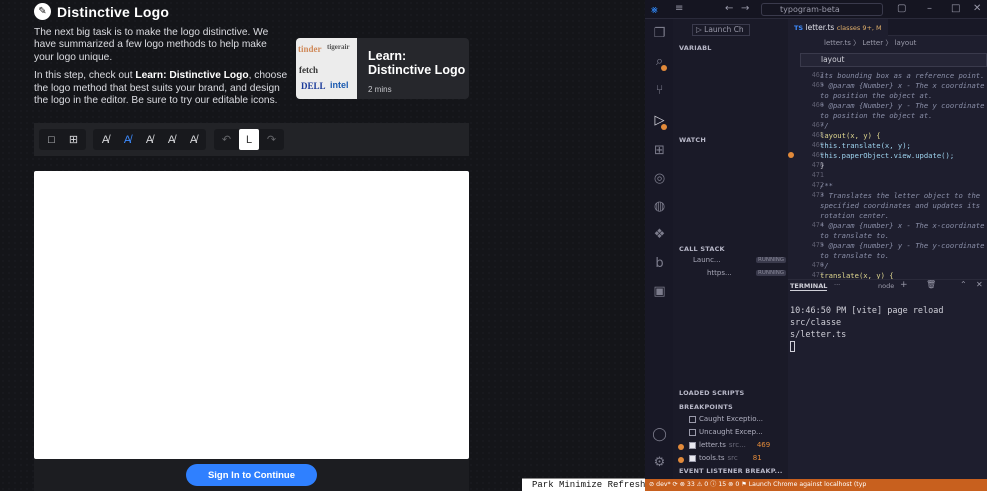 The image size is (987, 491). What do you see at coordinates (822, 165) in the screenshot?
I see `code-line: }` at bounding box center [822, 165].